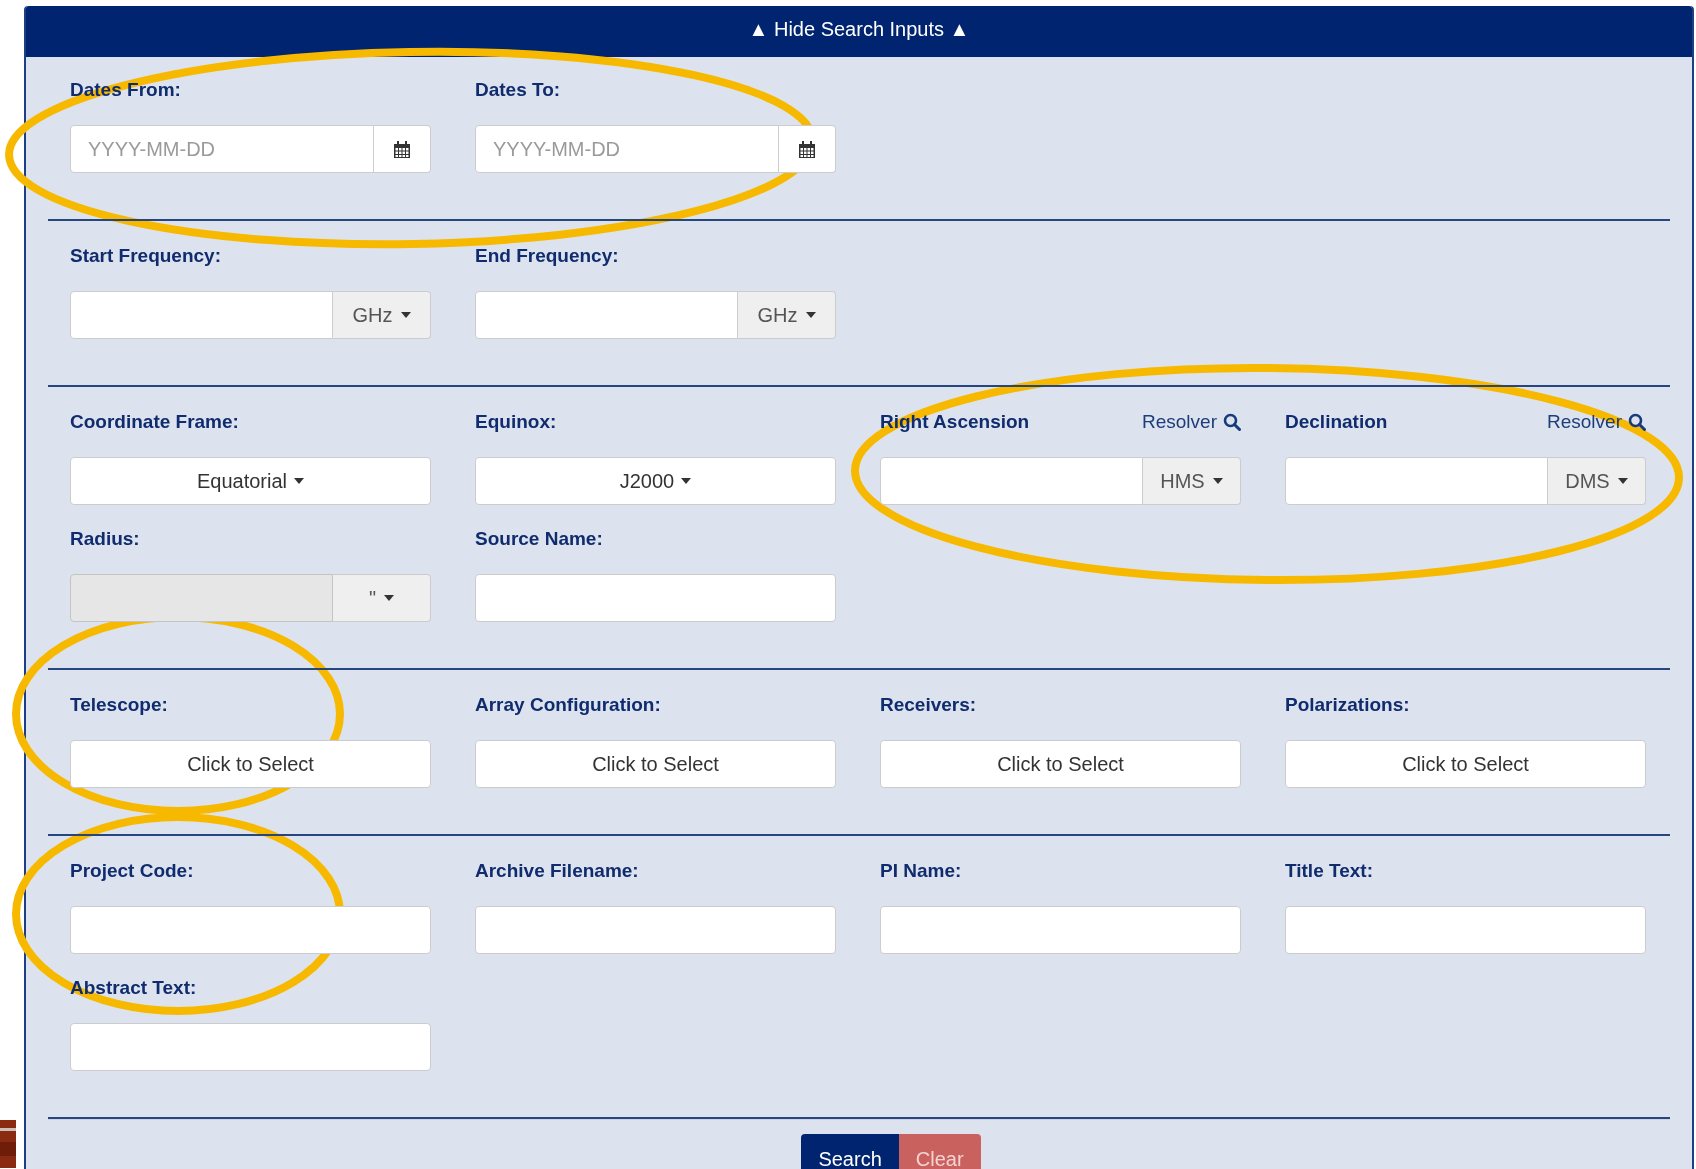 The image size is (1696, 1169). What do you see at coordinates (119, 705) in the screenshot?
I see `field-label: Telescope:` at bounding box center [119, 705].